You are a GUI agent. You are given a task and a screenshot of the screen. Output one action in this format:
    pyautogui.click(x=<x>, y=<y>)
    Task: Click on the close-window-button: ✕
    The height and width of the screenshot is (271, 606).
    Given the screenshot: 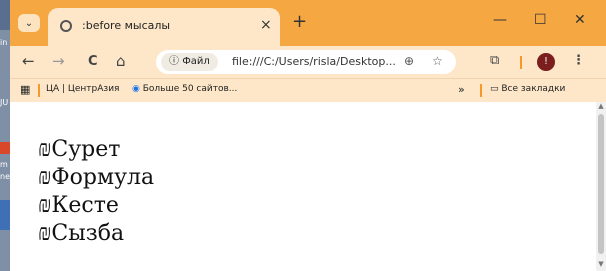 What is the action you would take?
    pyautogui.click(x=580, y=20)
    